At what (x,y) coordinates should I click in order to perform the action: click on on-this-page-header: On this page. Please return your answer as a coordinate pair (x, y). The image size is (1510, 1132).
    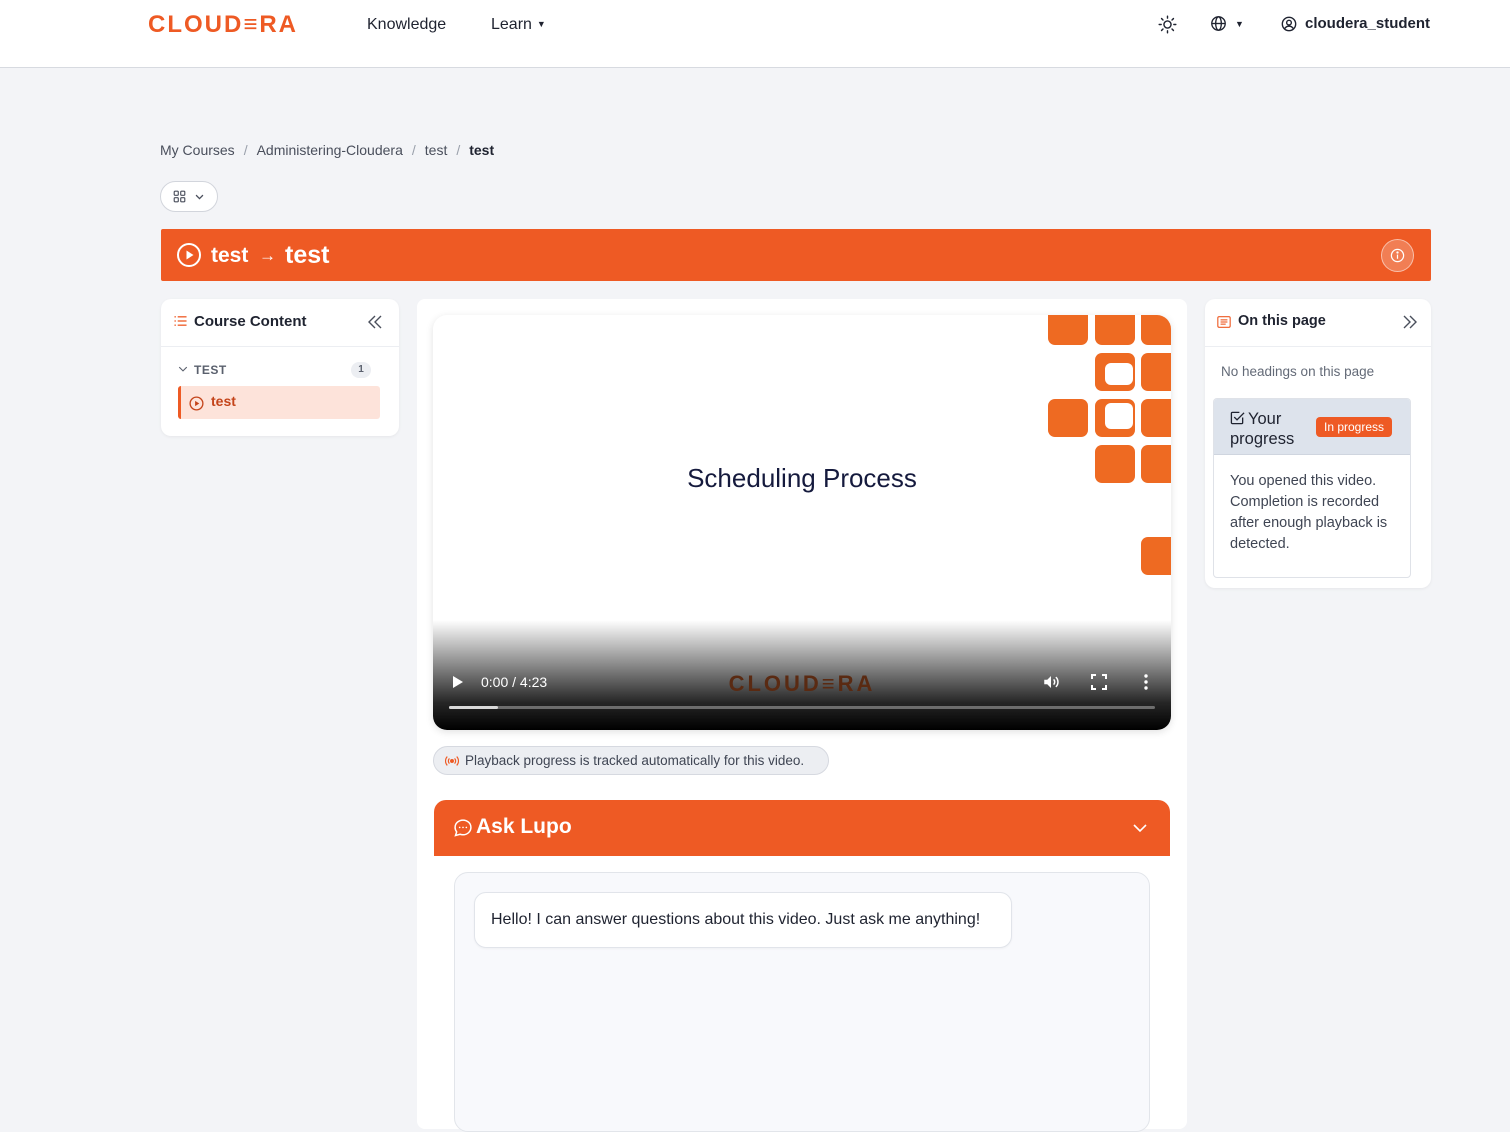
    Looking at the image, I should click on (1318, 323).